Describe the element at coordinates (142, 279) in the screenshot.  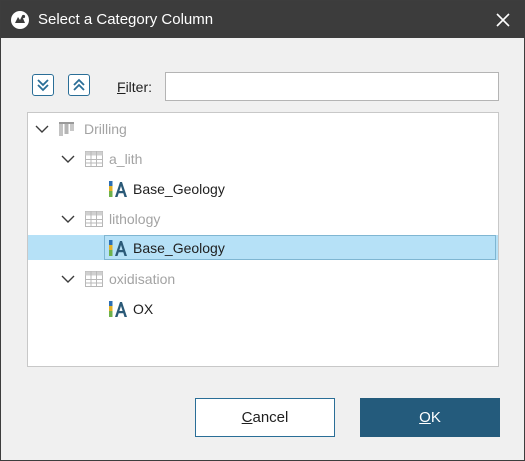
I see `tree-item-label: oxidisation` at that location.